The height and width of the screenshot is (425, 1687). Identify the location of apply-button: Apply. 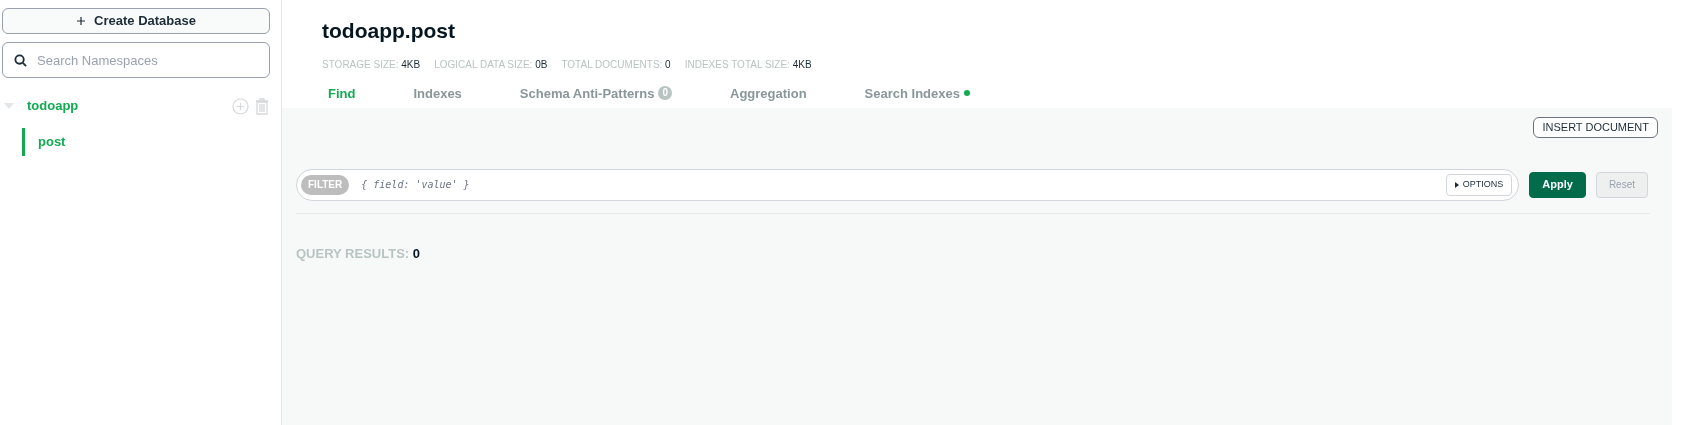
(1557, 184).